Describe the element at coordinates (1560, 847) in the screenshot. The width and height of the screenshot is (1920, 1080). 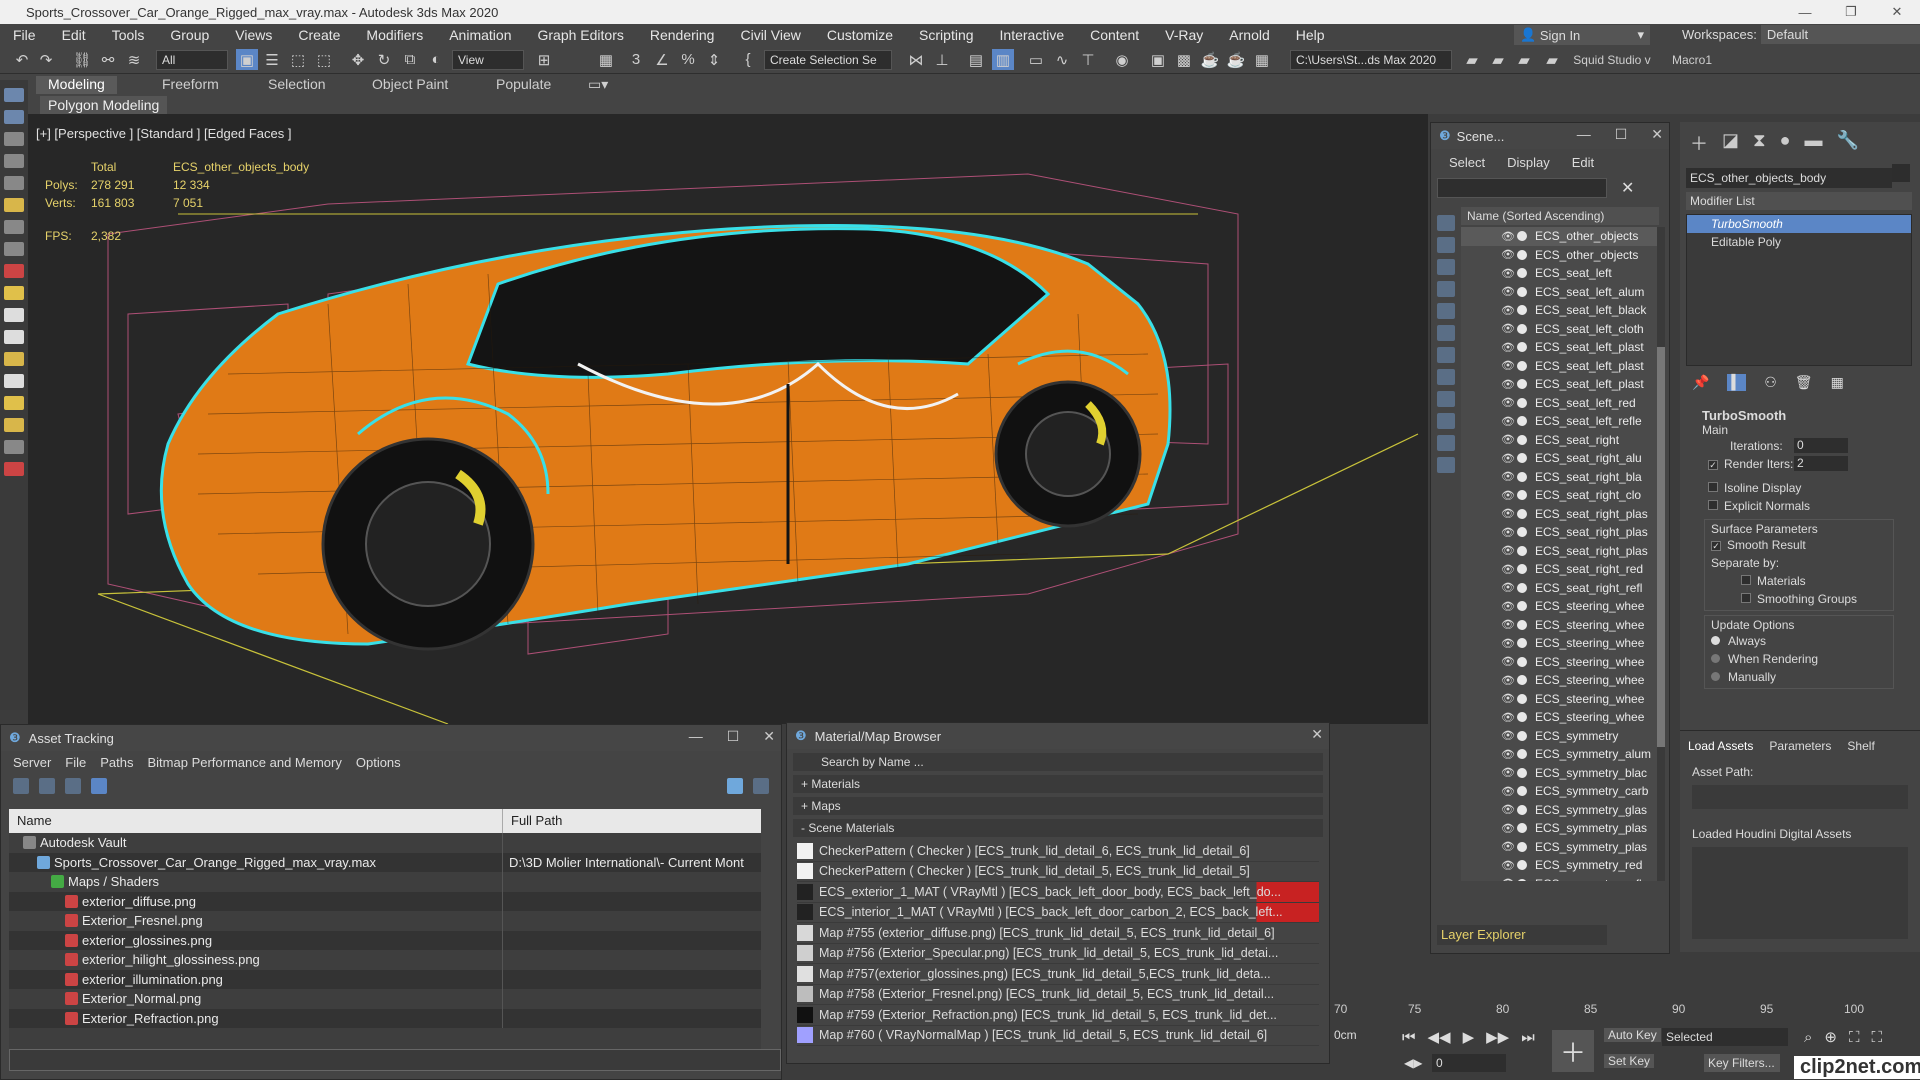
I see `scene-item: 👁 ECS_symmetry_plas` at that location.